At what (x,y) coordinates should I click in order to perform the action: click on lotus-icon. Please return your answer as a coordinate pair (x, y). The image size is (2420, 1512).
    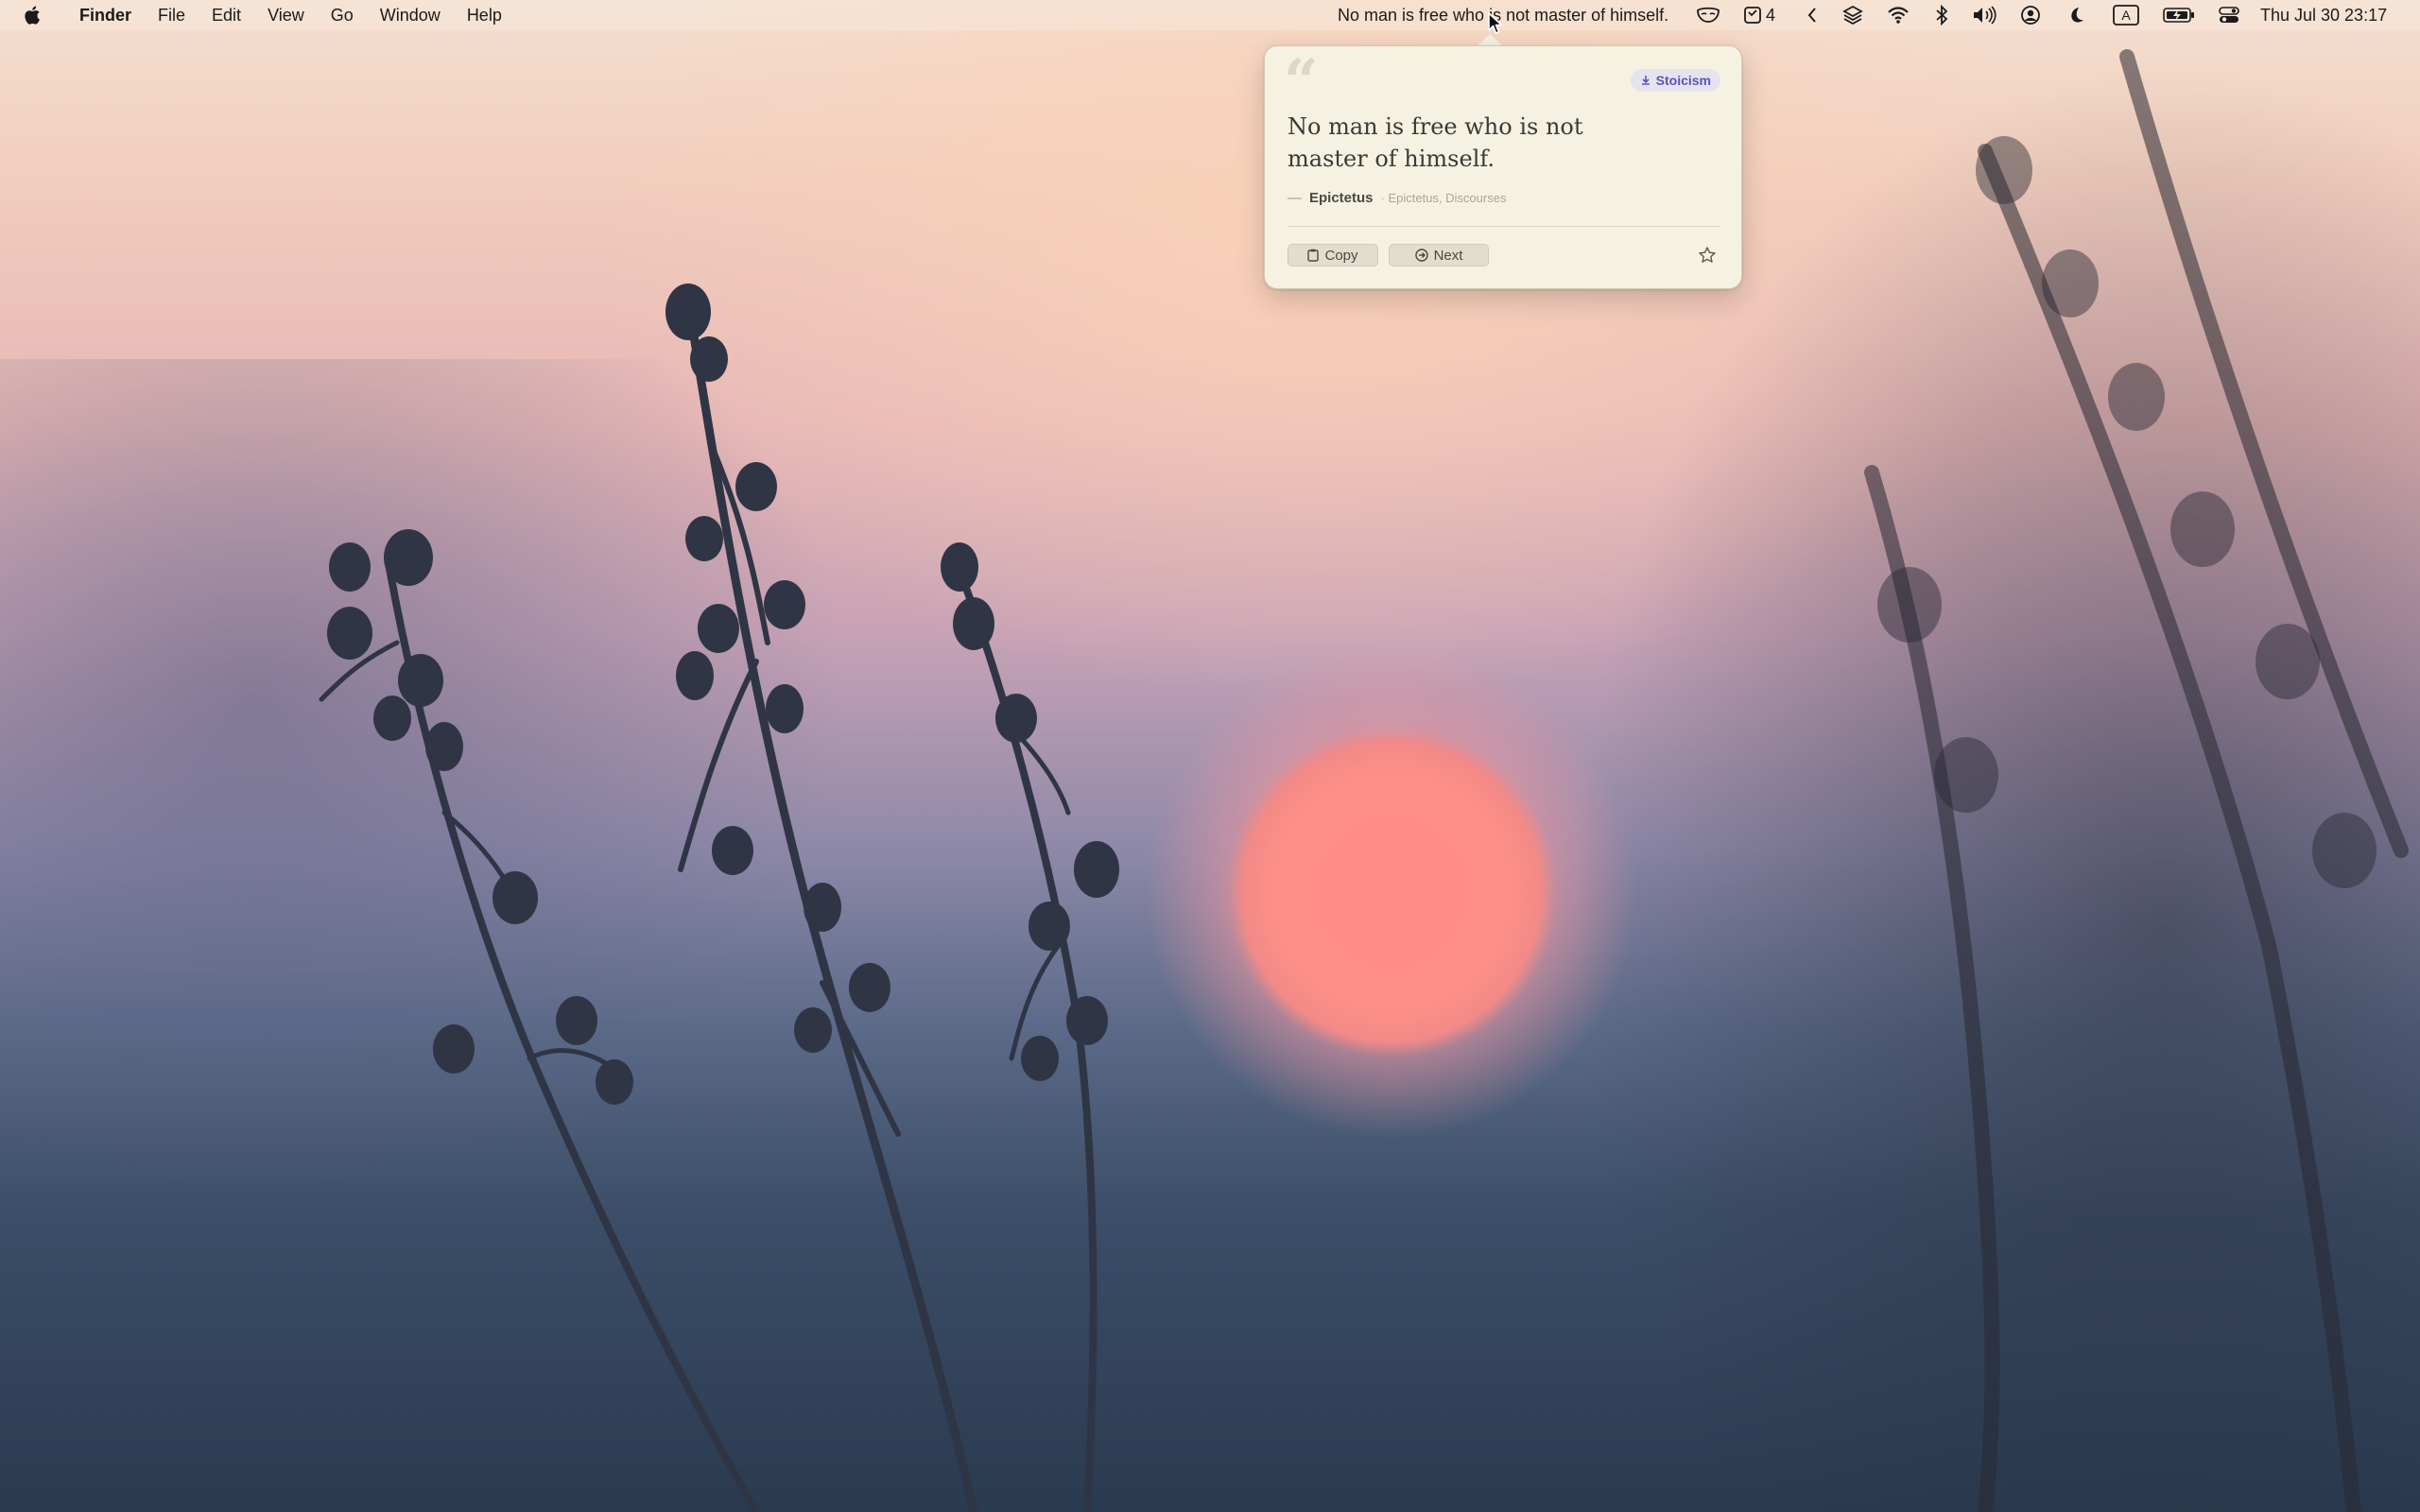
    Looking at the image, I should click on (1645, 80).